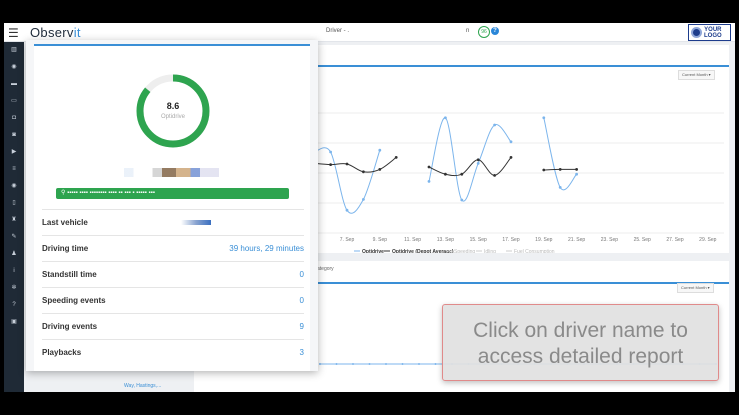 This screenshot has width=739, height=415. Describe the element at coordinates (13, 33) in the screenshot. I see `hamburger-menu-icon: ☰` at that location.